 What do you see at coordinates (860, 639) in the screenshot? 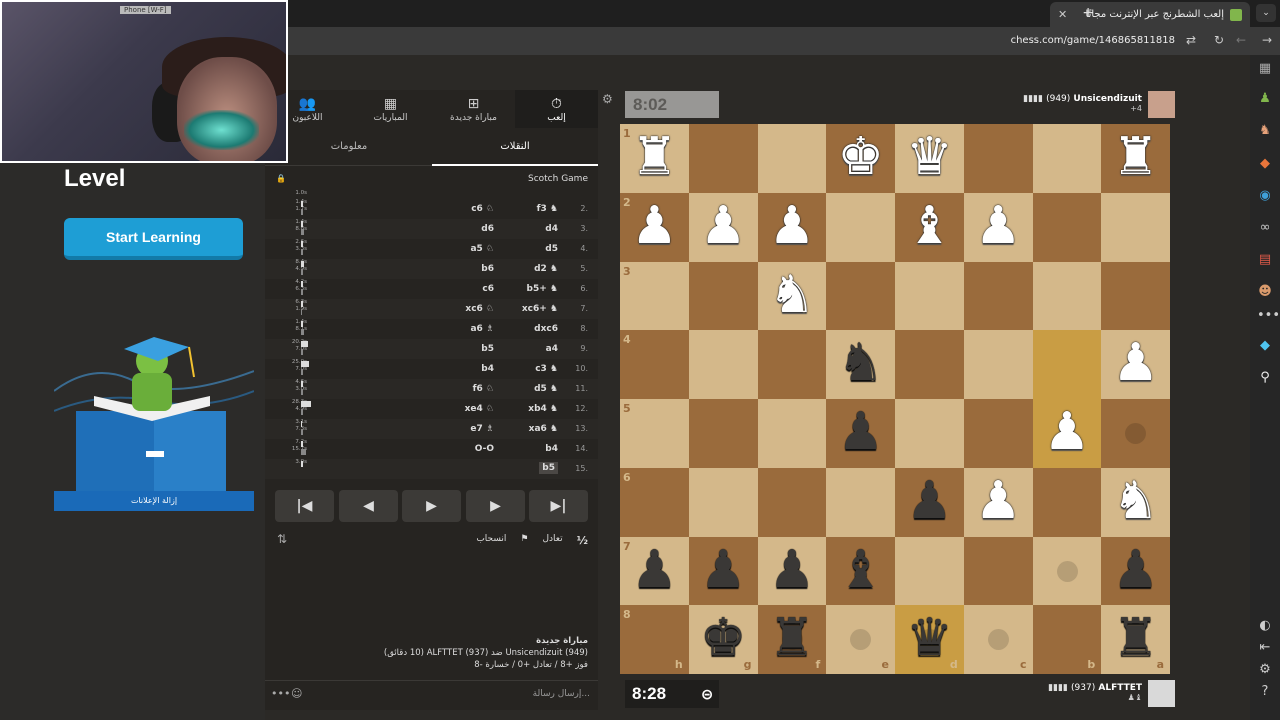
I see `board-square: e` at bounding box center [860, 639].